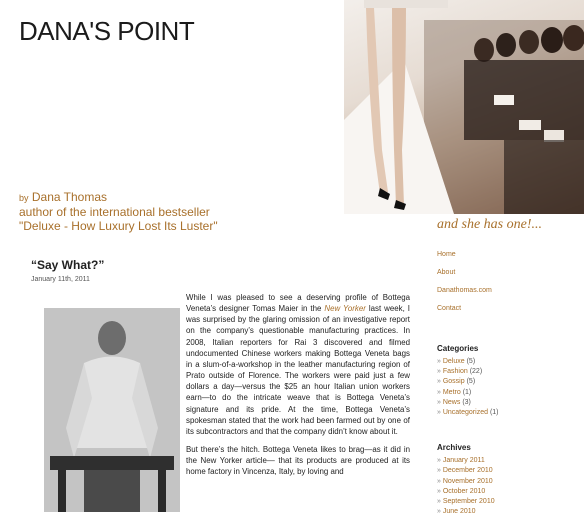 The image size is (584, 517). I want to click on byline-description: author of the international bestseller, so click(114, 212).